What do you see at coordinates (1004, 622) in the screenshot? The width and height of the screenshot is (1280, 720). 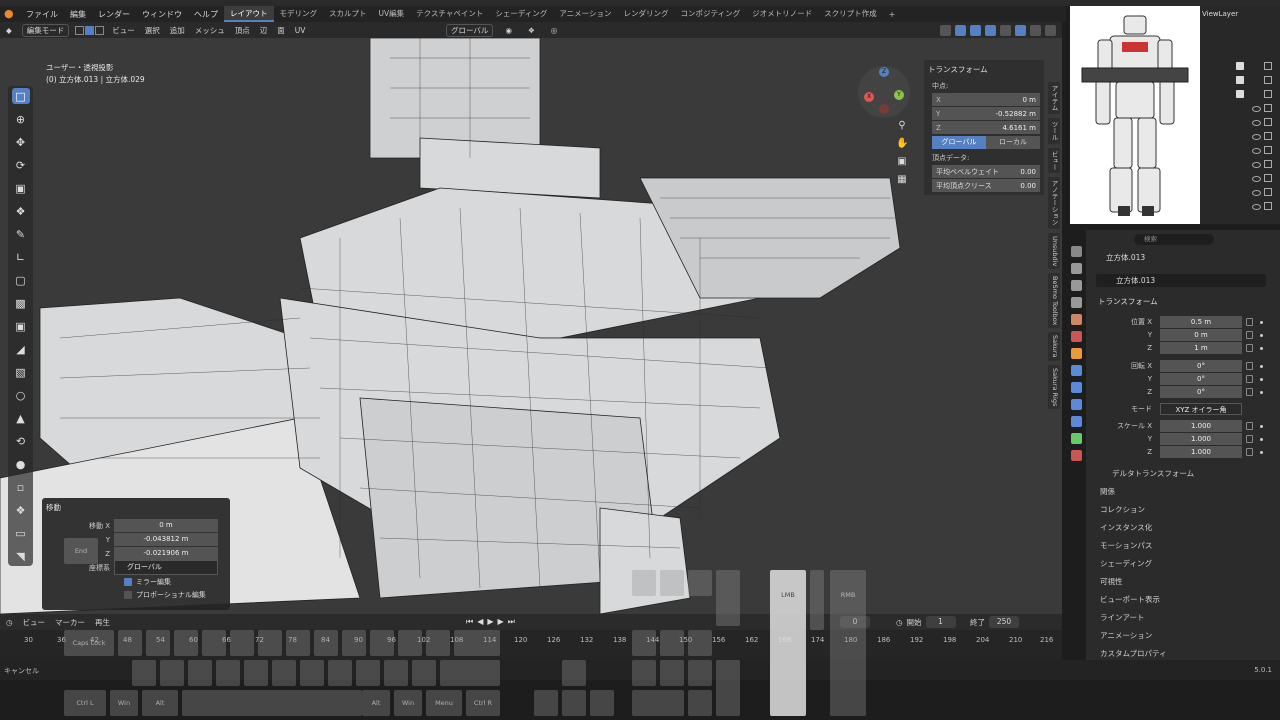 I see `end-frame-field: 250` at bounding box center [1004, 622].